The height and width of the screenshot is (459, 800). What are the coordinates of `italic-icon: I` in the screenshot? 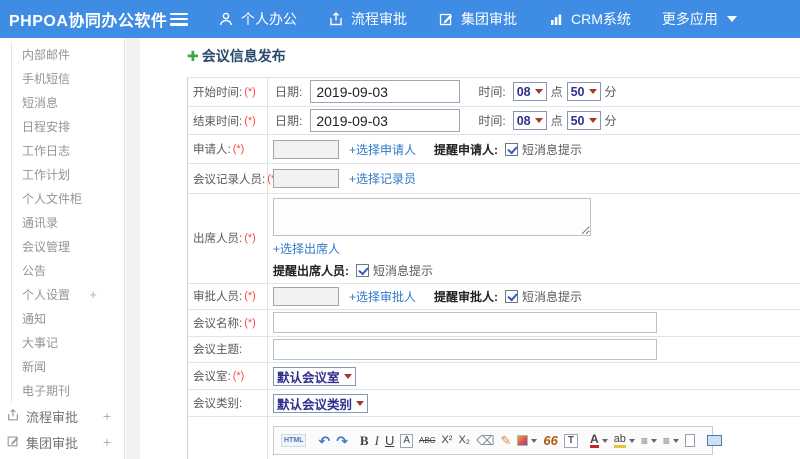 It's located at (377, 440).